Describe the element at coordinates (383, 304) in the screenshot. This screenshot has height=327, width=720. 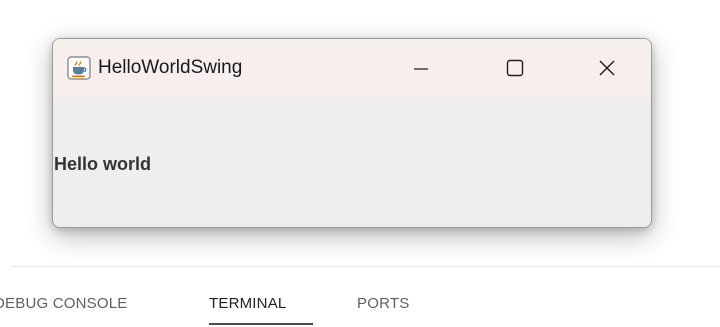
I see `tab-ports: PORTS` at that location.